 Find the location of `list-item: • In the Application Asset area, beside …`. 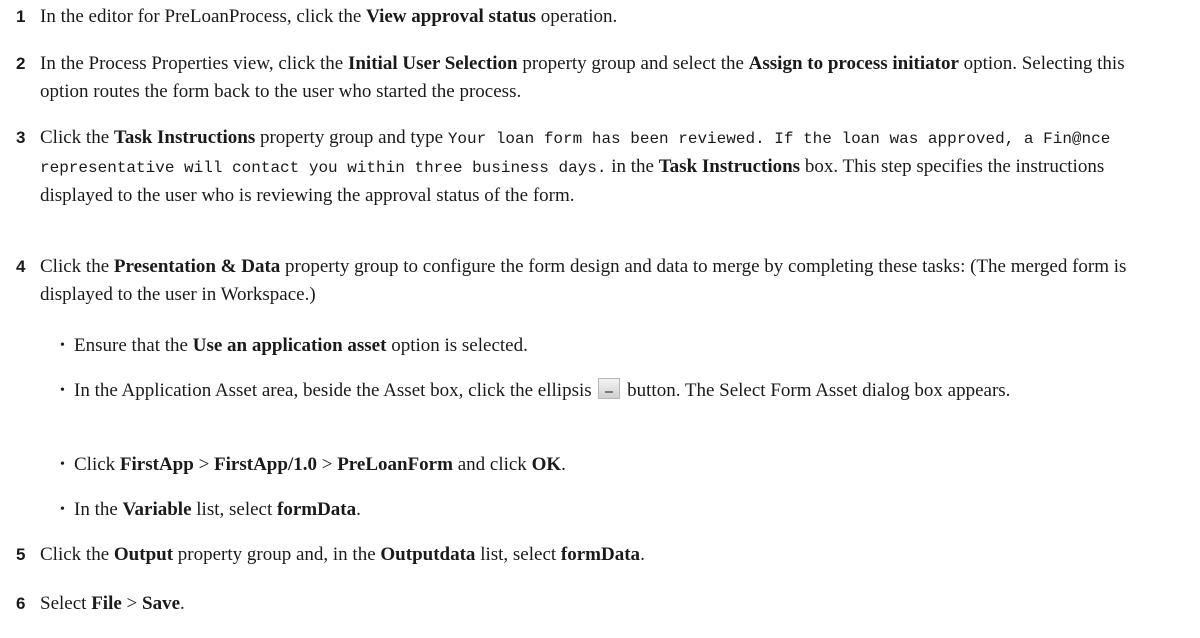

list-item: • In the Application Asset area, beside … is located at coordinates (615, 391).